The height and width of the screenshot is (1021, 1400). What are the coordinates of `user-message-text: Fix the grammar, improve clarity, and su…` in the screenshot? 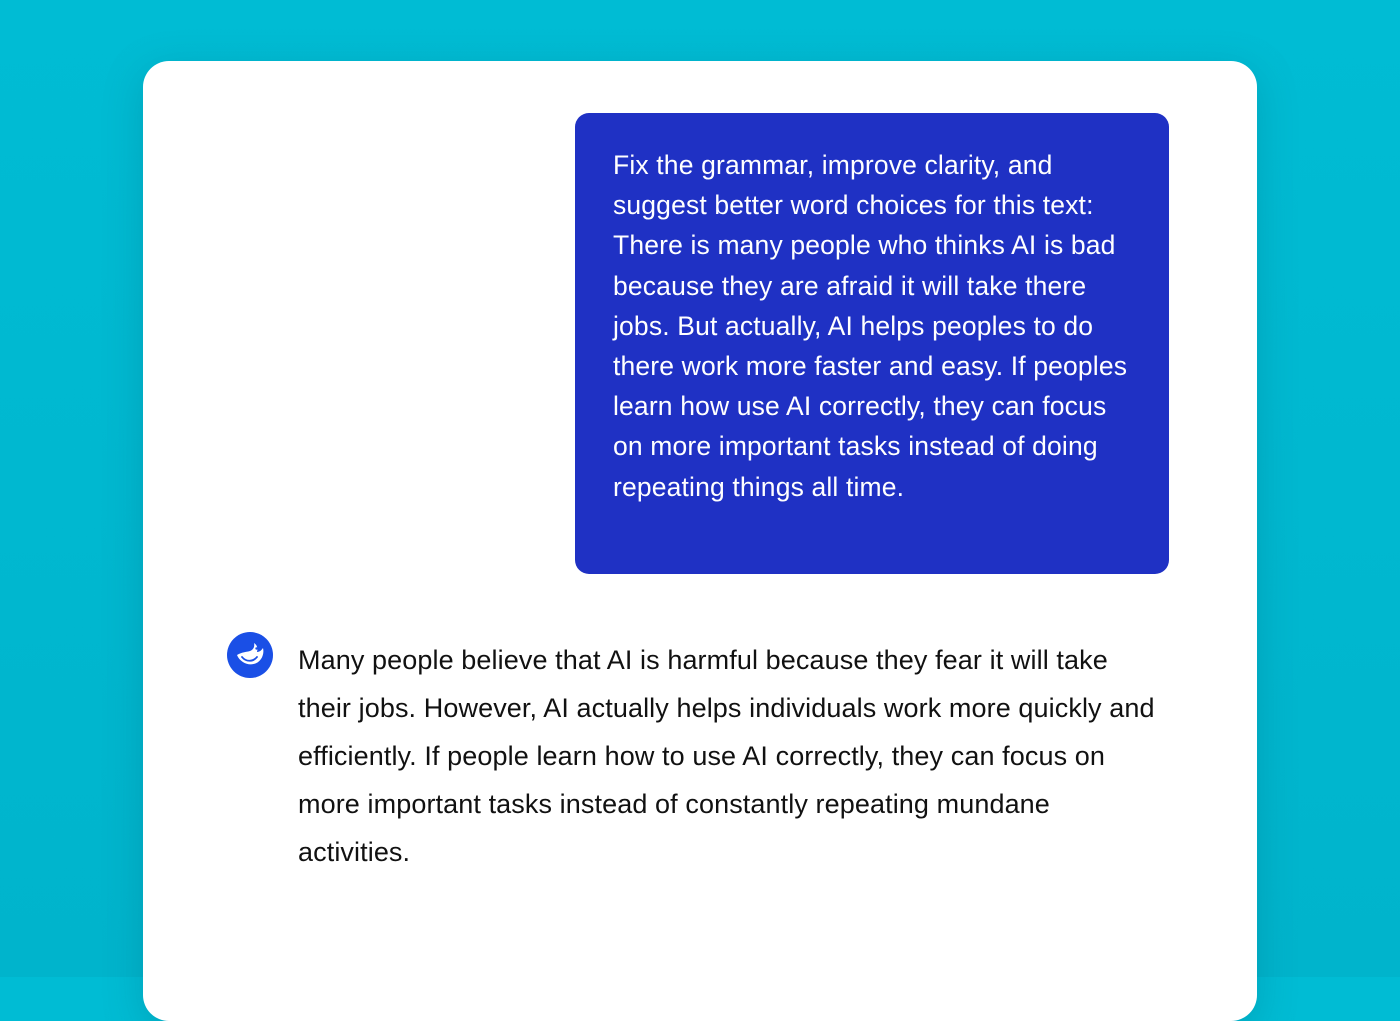 It's located at (870, 326).